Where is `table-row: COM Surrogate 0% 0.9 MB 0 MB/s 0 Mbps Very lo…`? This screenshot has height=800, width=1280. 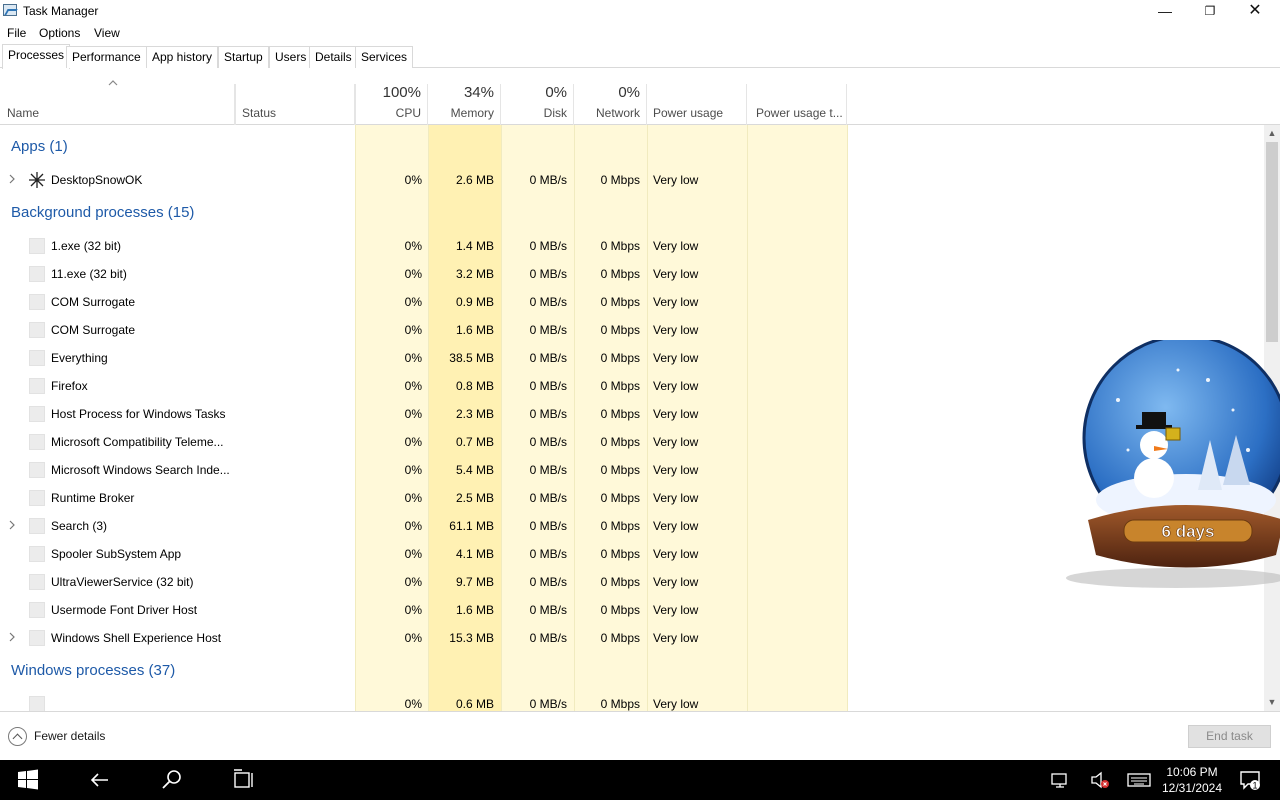
table-row: COM Surrogate 0% 0.9 MB 0 MB/s 0 Mbps Very lo… is located at coordinates (632, 302).